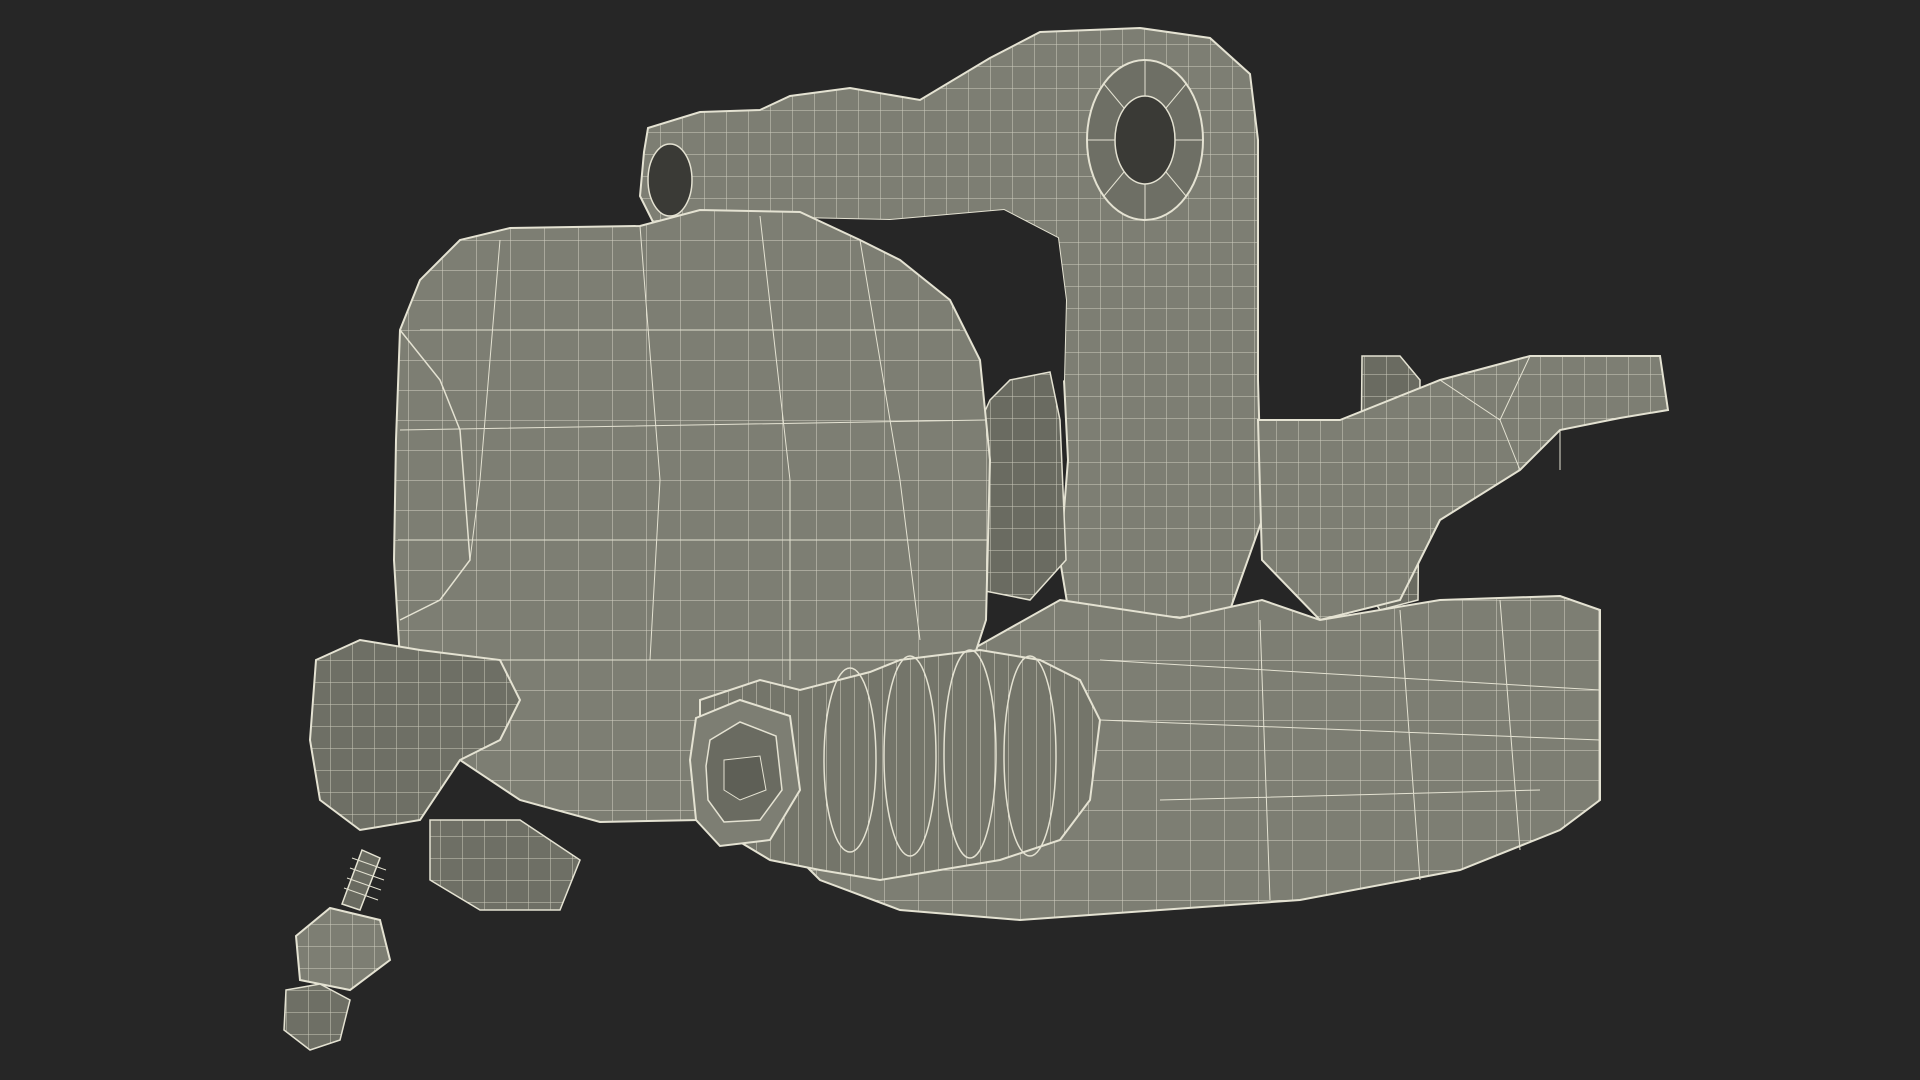 This screenshot has height=1080, width=1920. Describe the element at coordinates (670, 180) in the screenshot. I see `bracket-left-boss-hole` at that location.